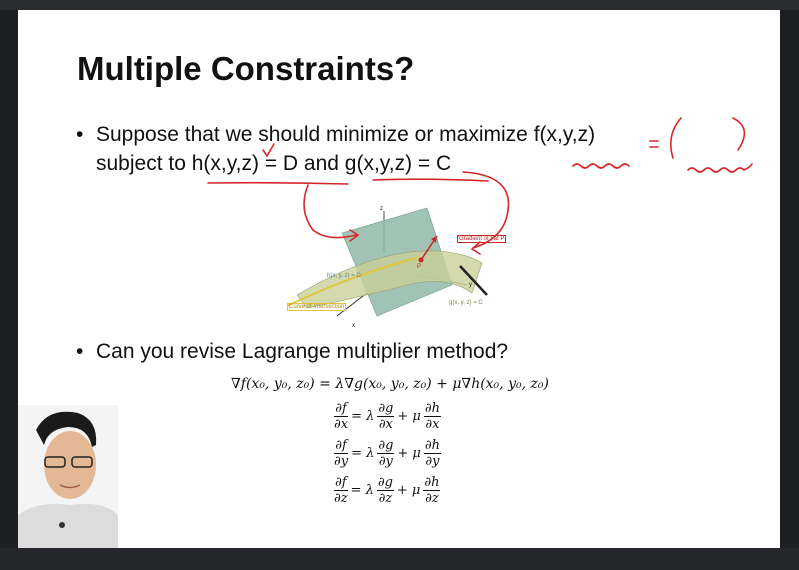 The height and width of the screenshot is (570, 799). I want to click on arrow-to-surface-head, so click(475, 248).